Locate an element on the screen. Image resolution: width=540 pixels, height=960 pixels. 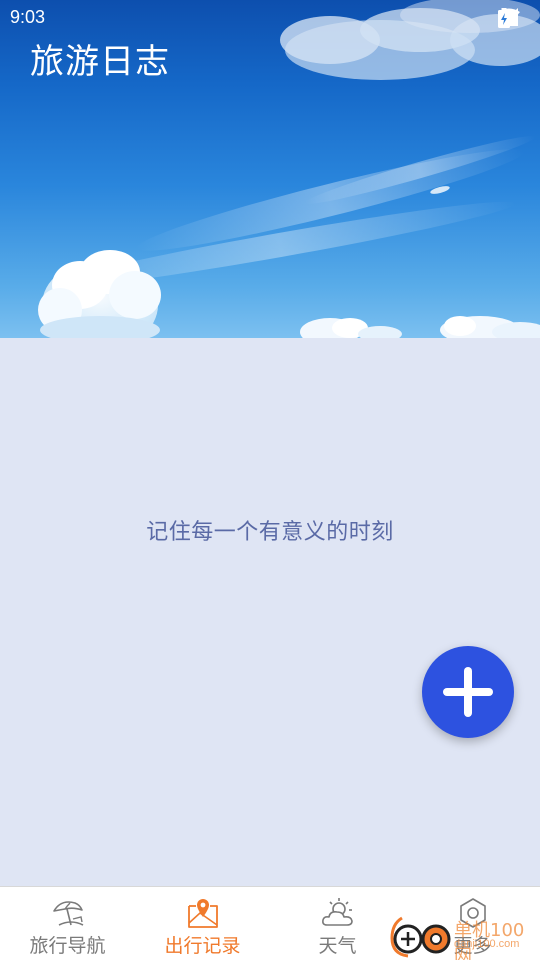
empty-state-message: 记住每一个有意义的时刻 is located at coordinates (270, 532).